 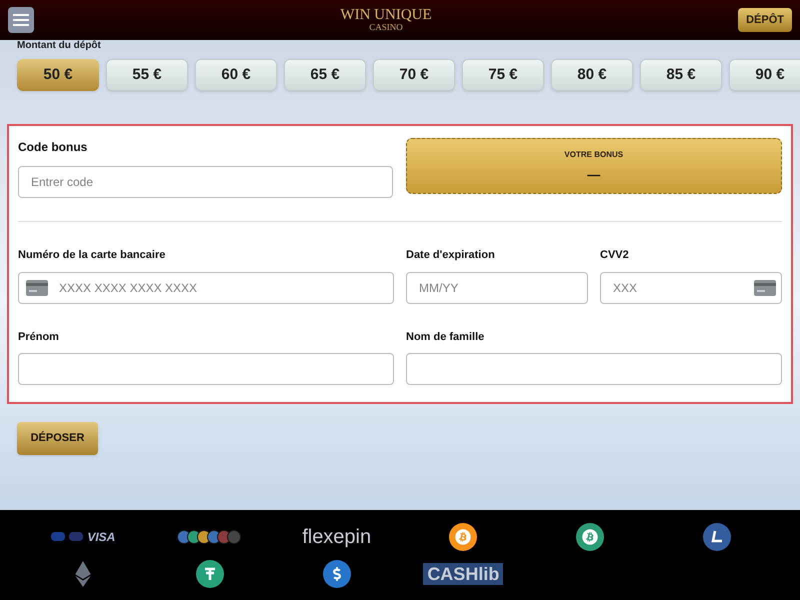 What do you see at coordinates (57, 438) in the screenshot?
I see `submit-button: DÉPOSER` at bounding box center [57, 438].